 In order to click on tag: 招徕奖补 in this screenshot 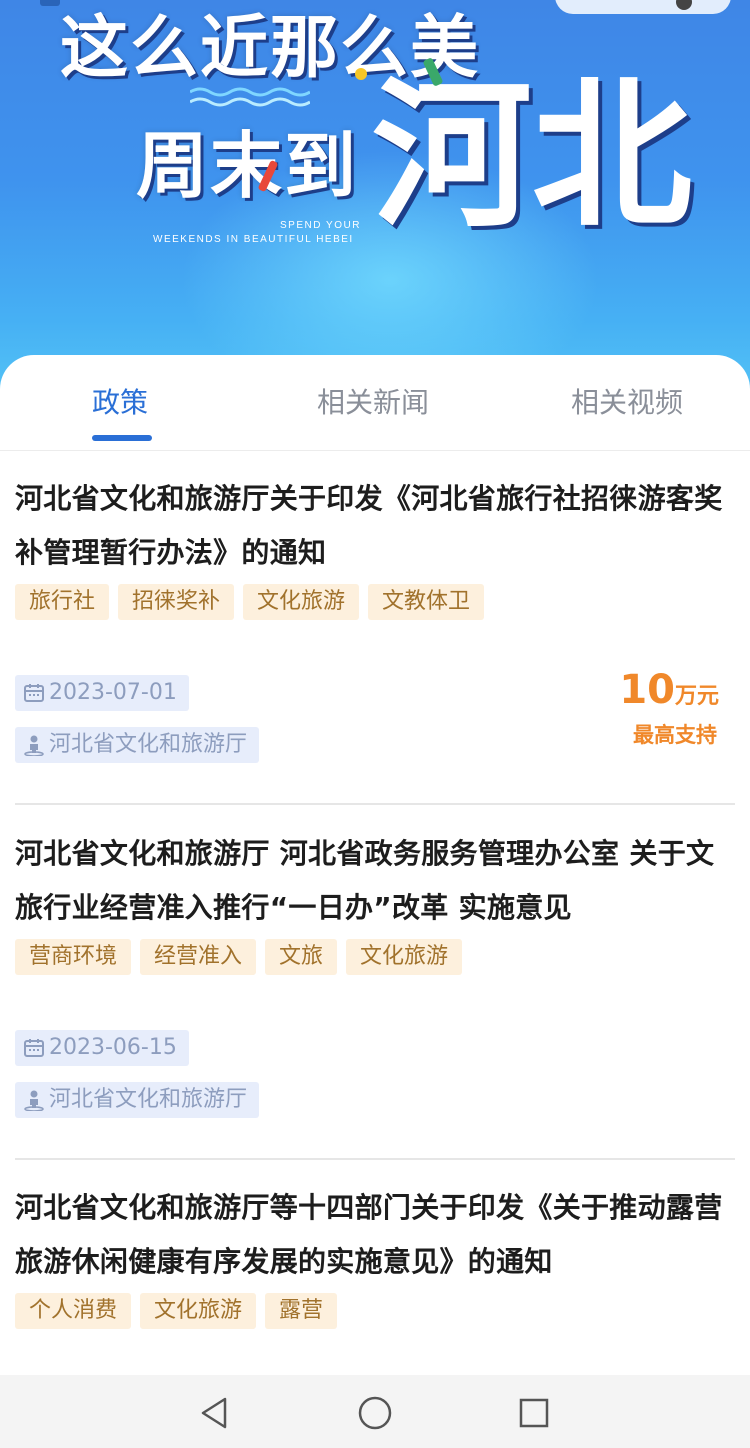, I will do `click(176, 602)`.